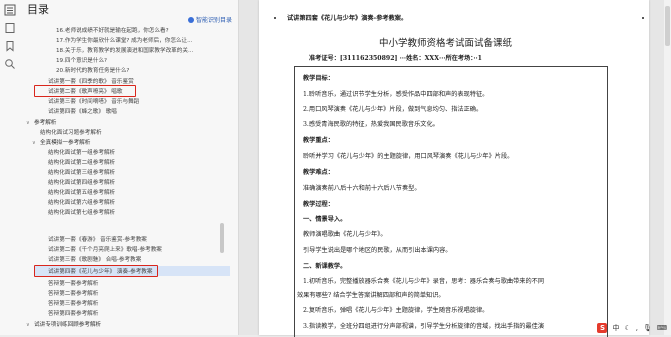 The width and height of the screenshot is (671, 337). Describe the element at coordinates (71, 133) in the screenshot. I see `toc-item: 结构化面试习题参考解析` at that location.